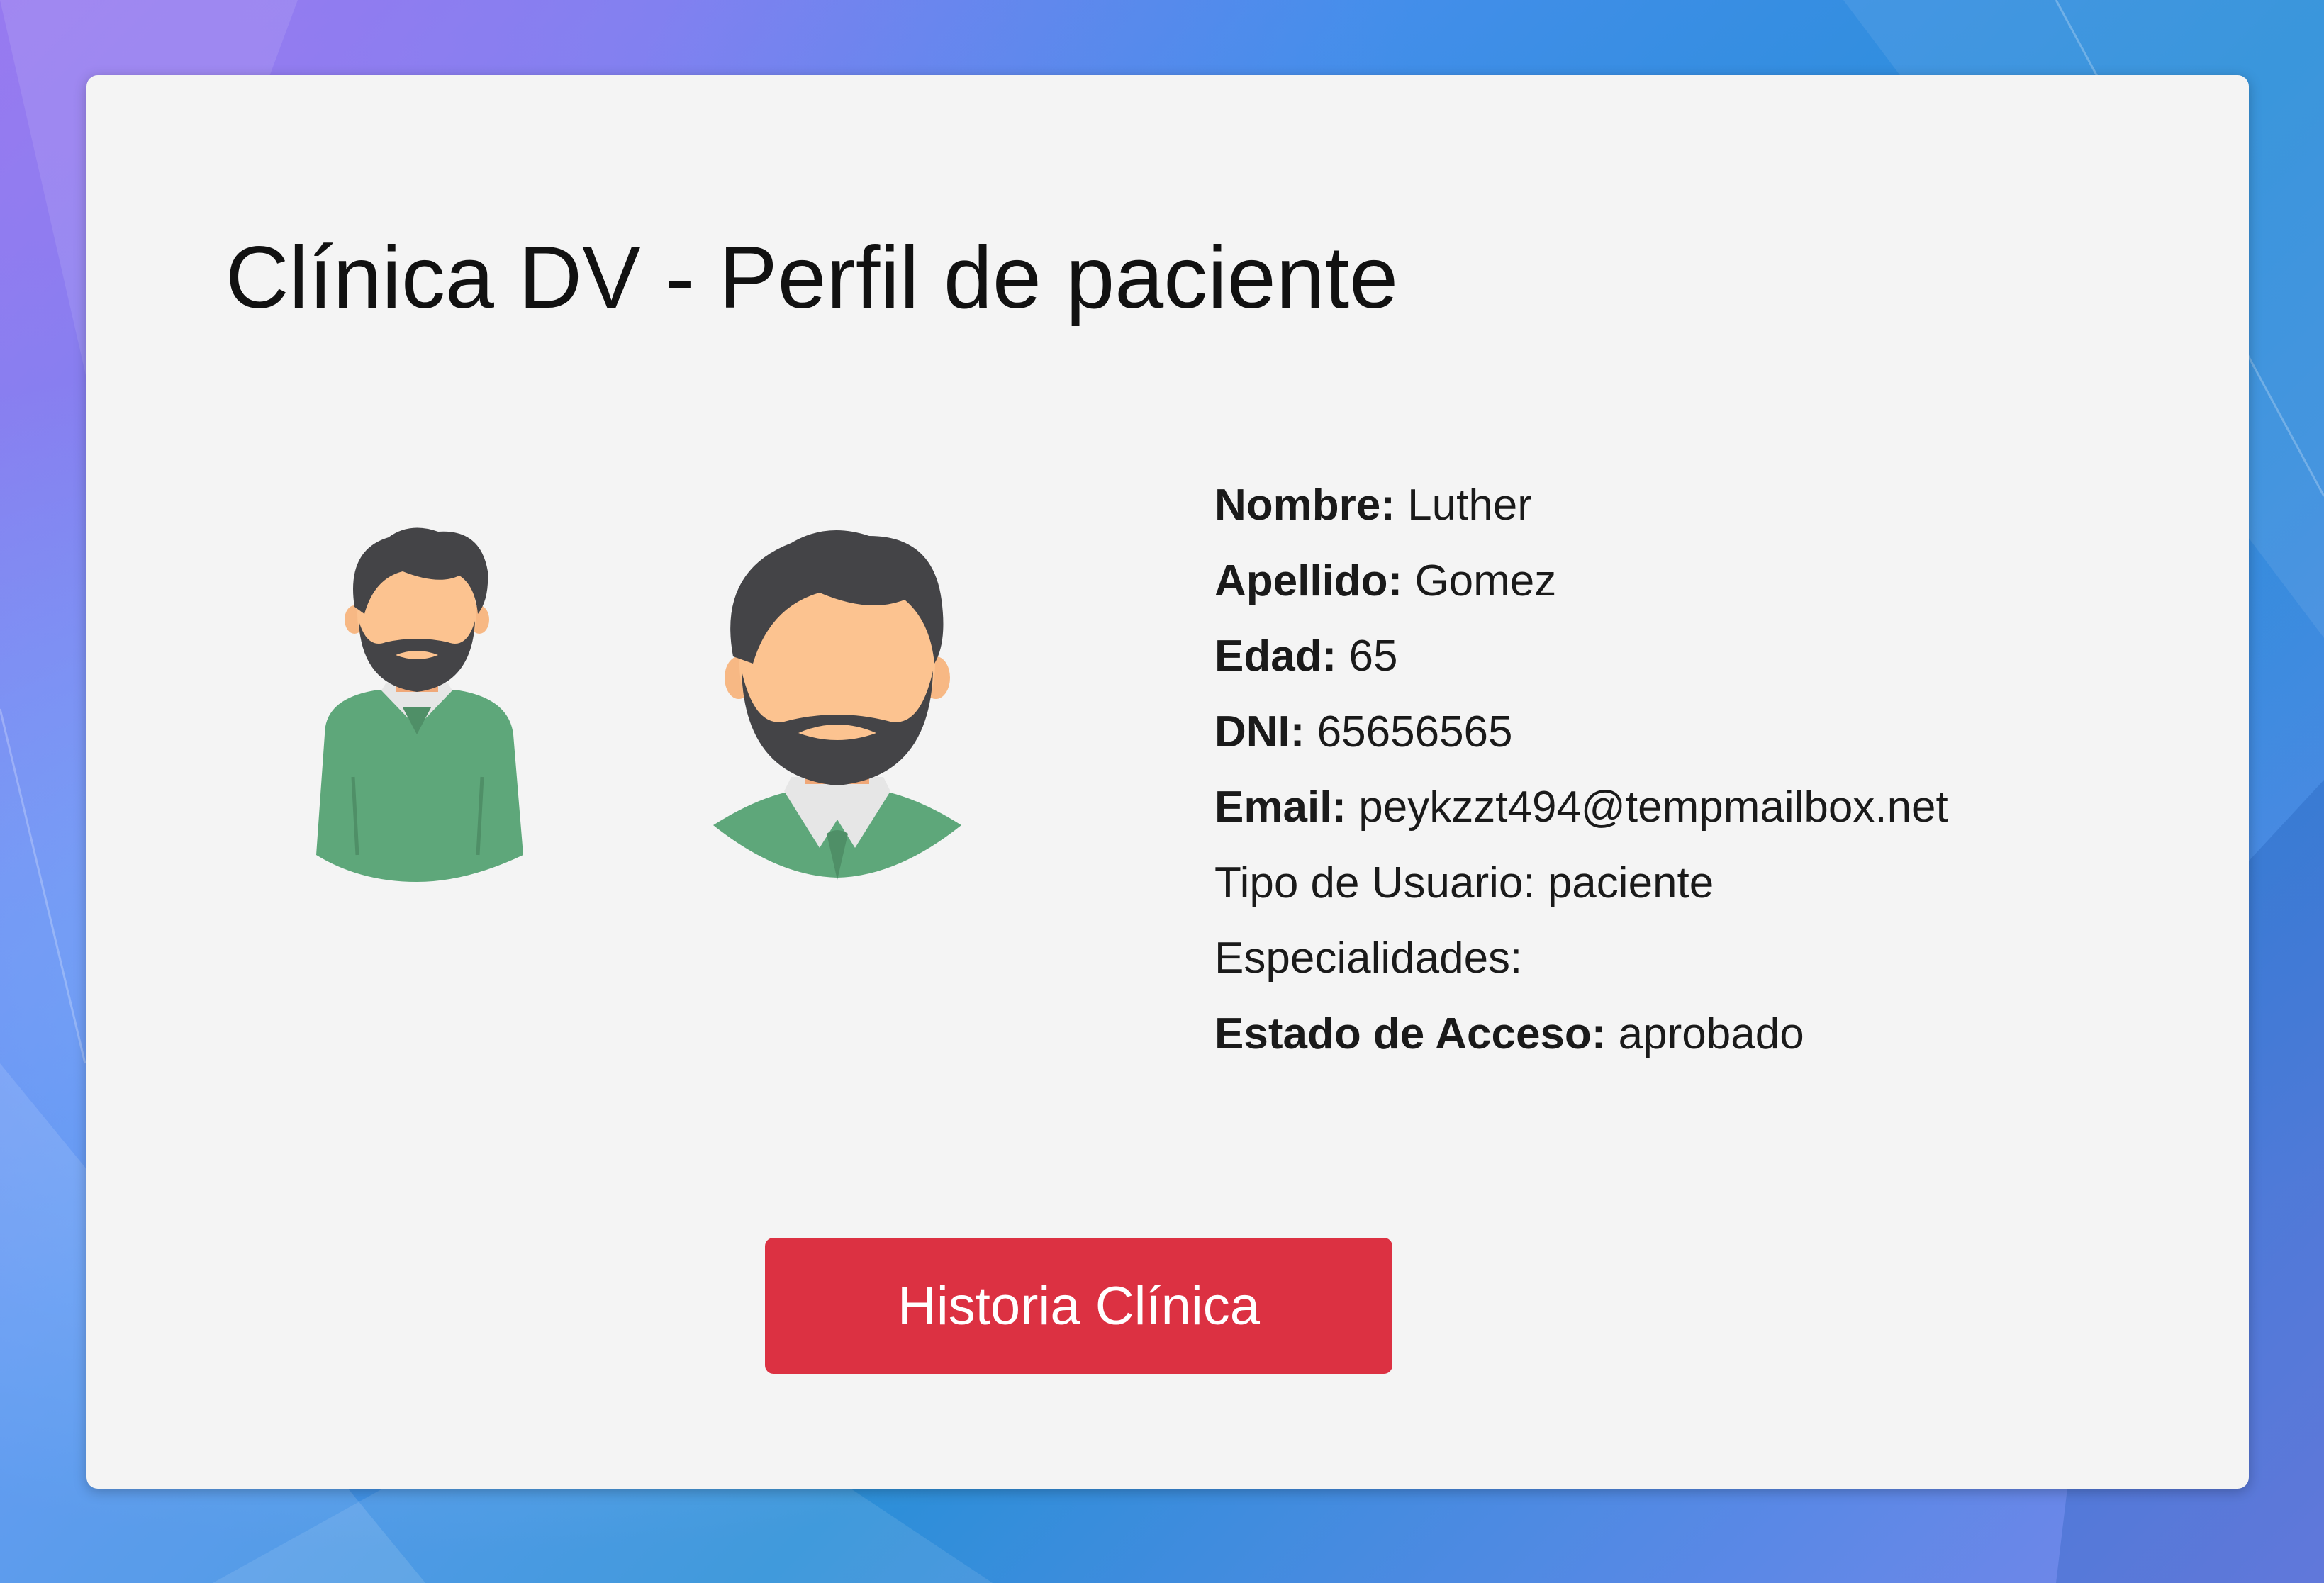 The height and width of the screenshot is (1583, 2324). What do you see at coordinates (1373, 656) in the screenshot?
I see `edad-value: 65` at bounding box center [1373, 656].